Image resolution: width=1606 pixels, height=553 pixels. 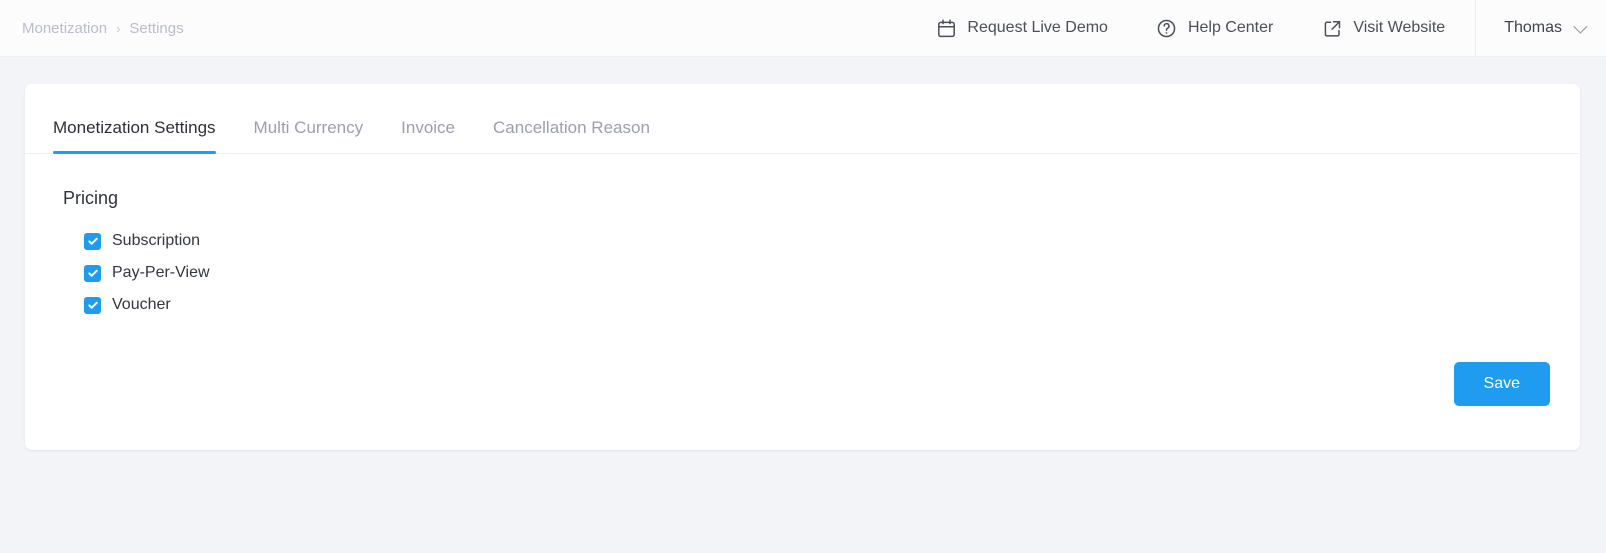 I want to click on tab-invoice-label: Invoice, so click(x=428, y=127).